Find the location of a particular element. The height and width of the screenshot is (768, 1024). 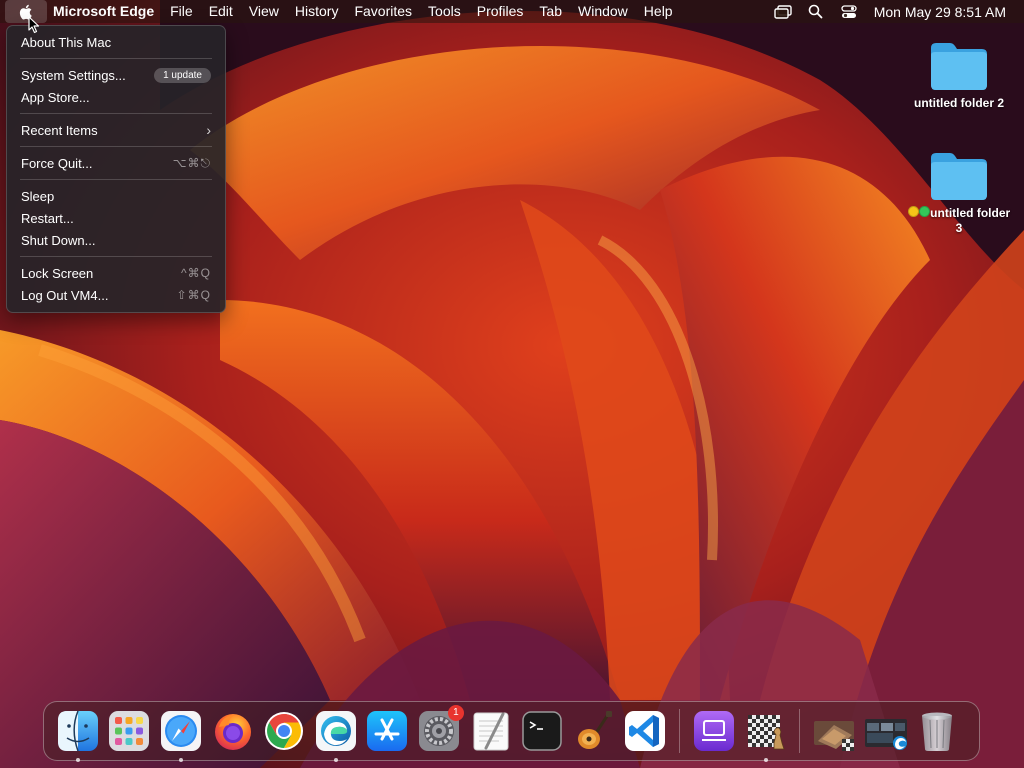

yellow-tag-icon is located at coordinates (913, 212).